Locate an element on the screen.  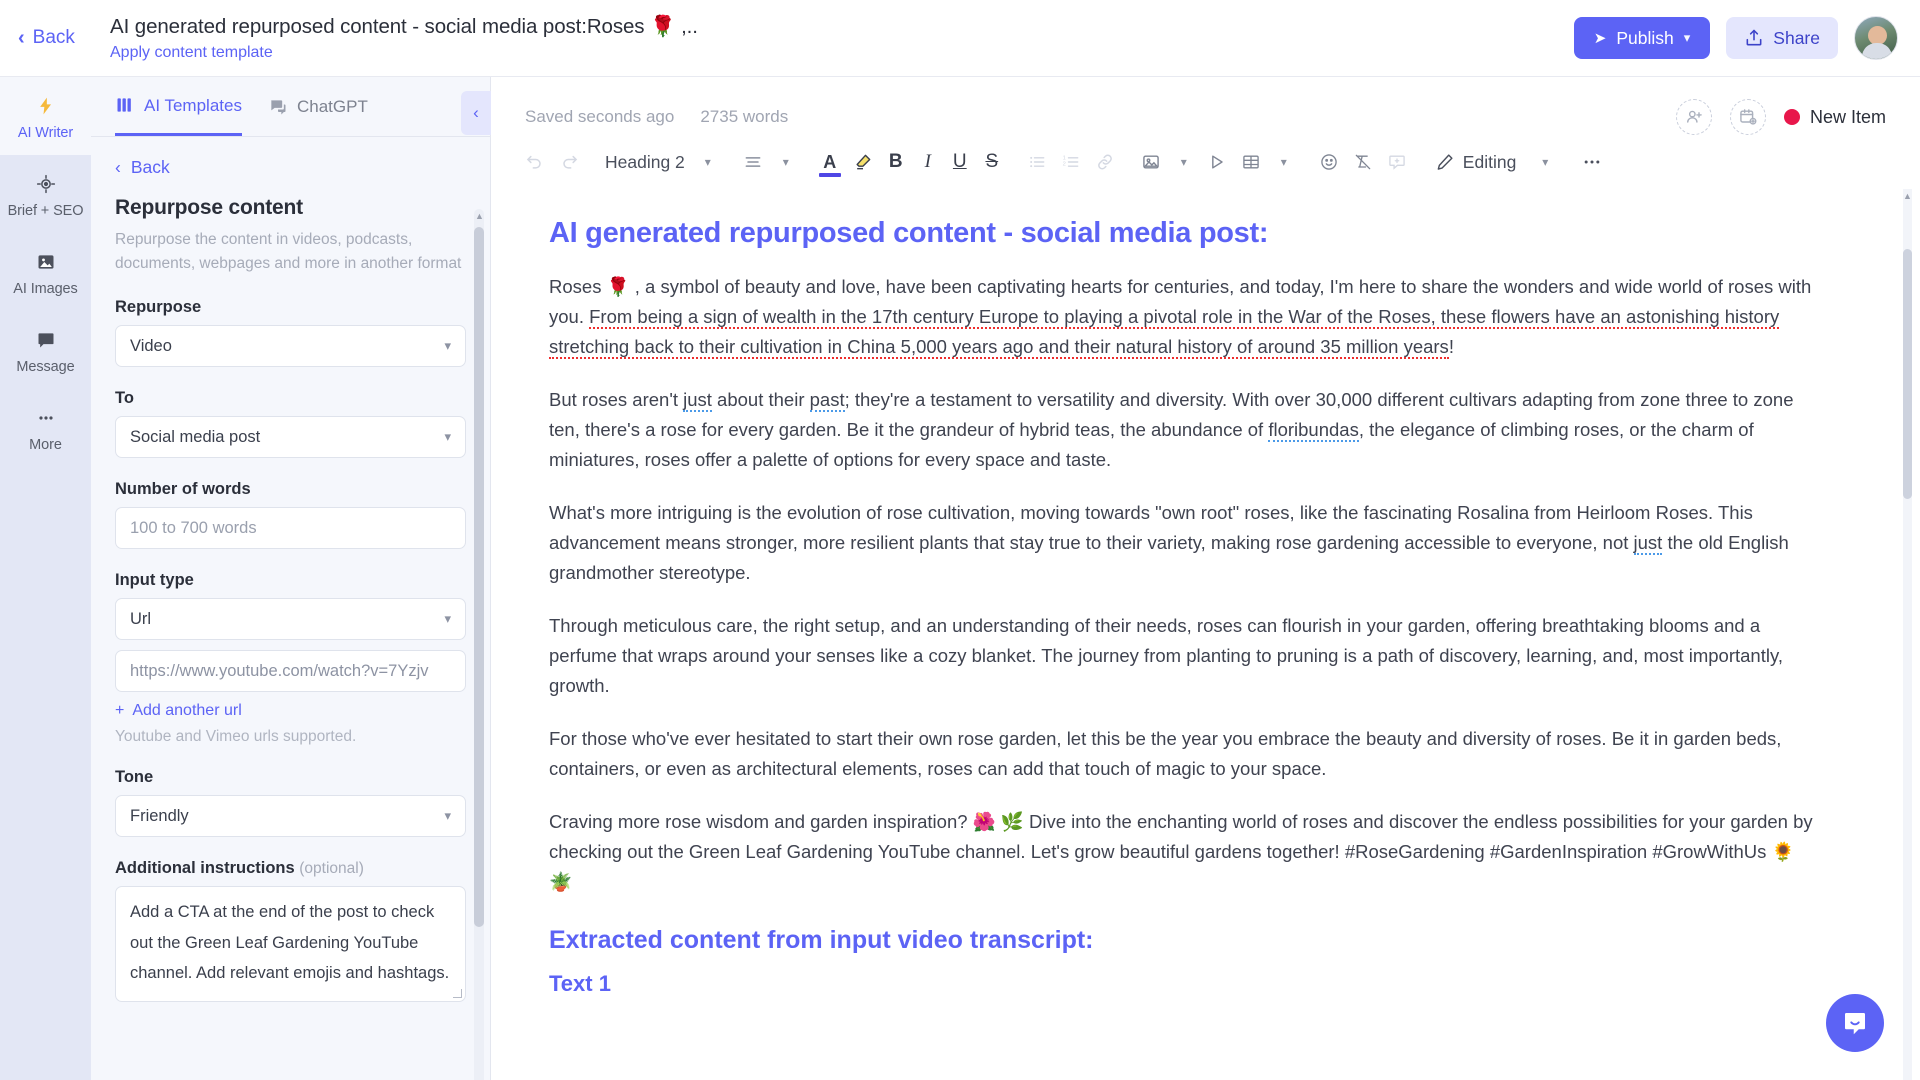
editing-mode-button: Editing is located at coordinates (1471, 162).